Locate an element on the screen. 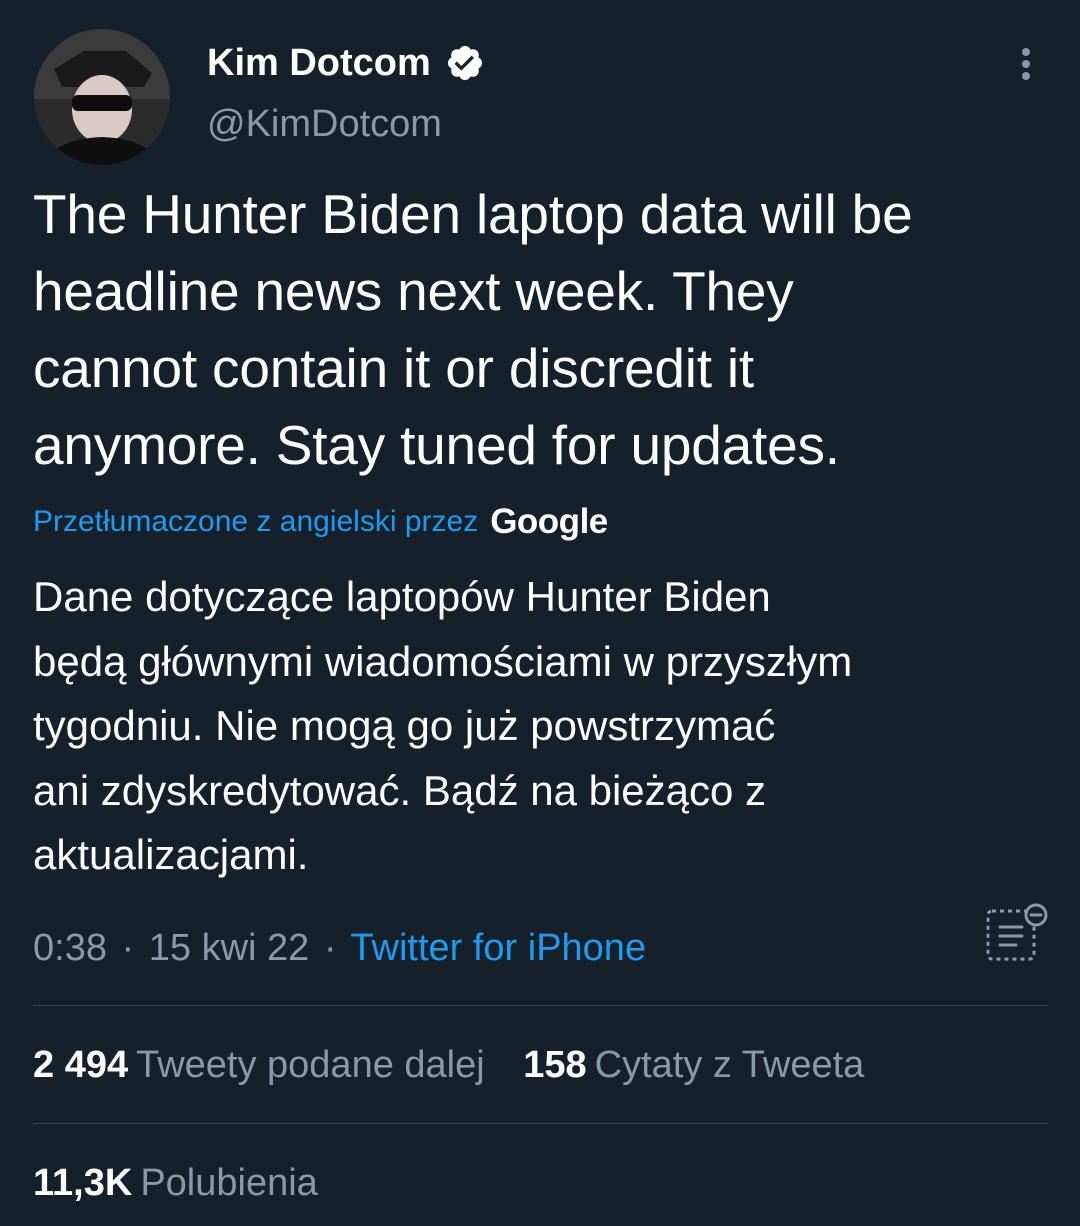 Image resolution: width=1080 pixels, height=1226 pixels. tweet-time: 0:38 is located at coordinates (70, 948).